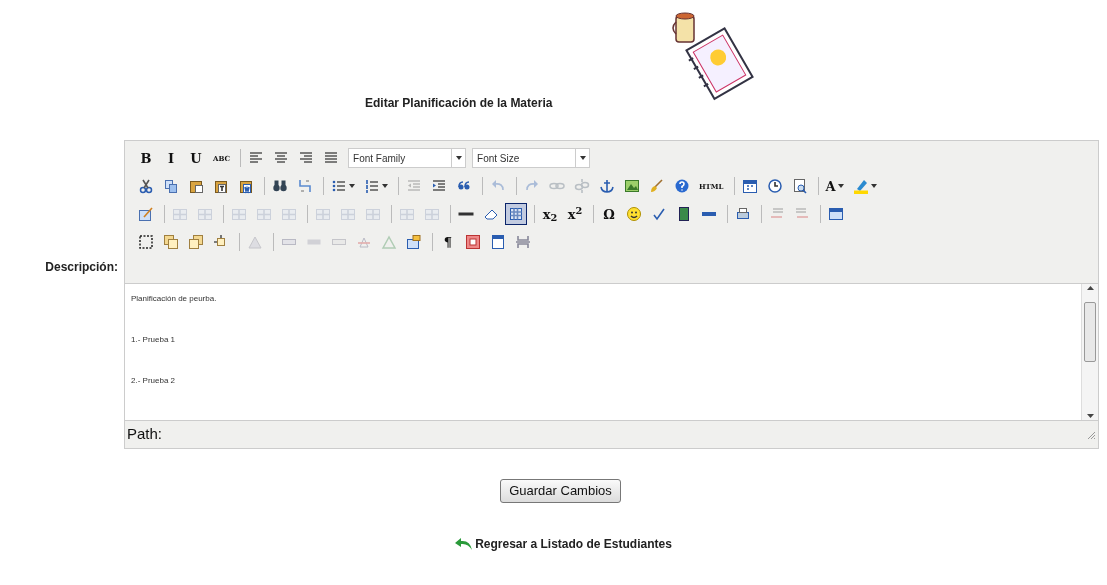  What do you see at coordinates (389, 242) in the screenshot?
I see `insert-icon` at bounding box center [389, 242].